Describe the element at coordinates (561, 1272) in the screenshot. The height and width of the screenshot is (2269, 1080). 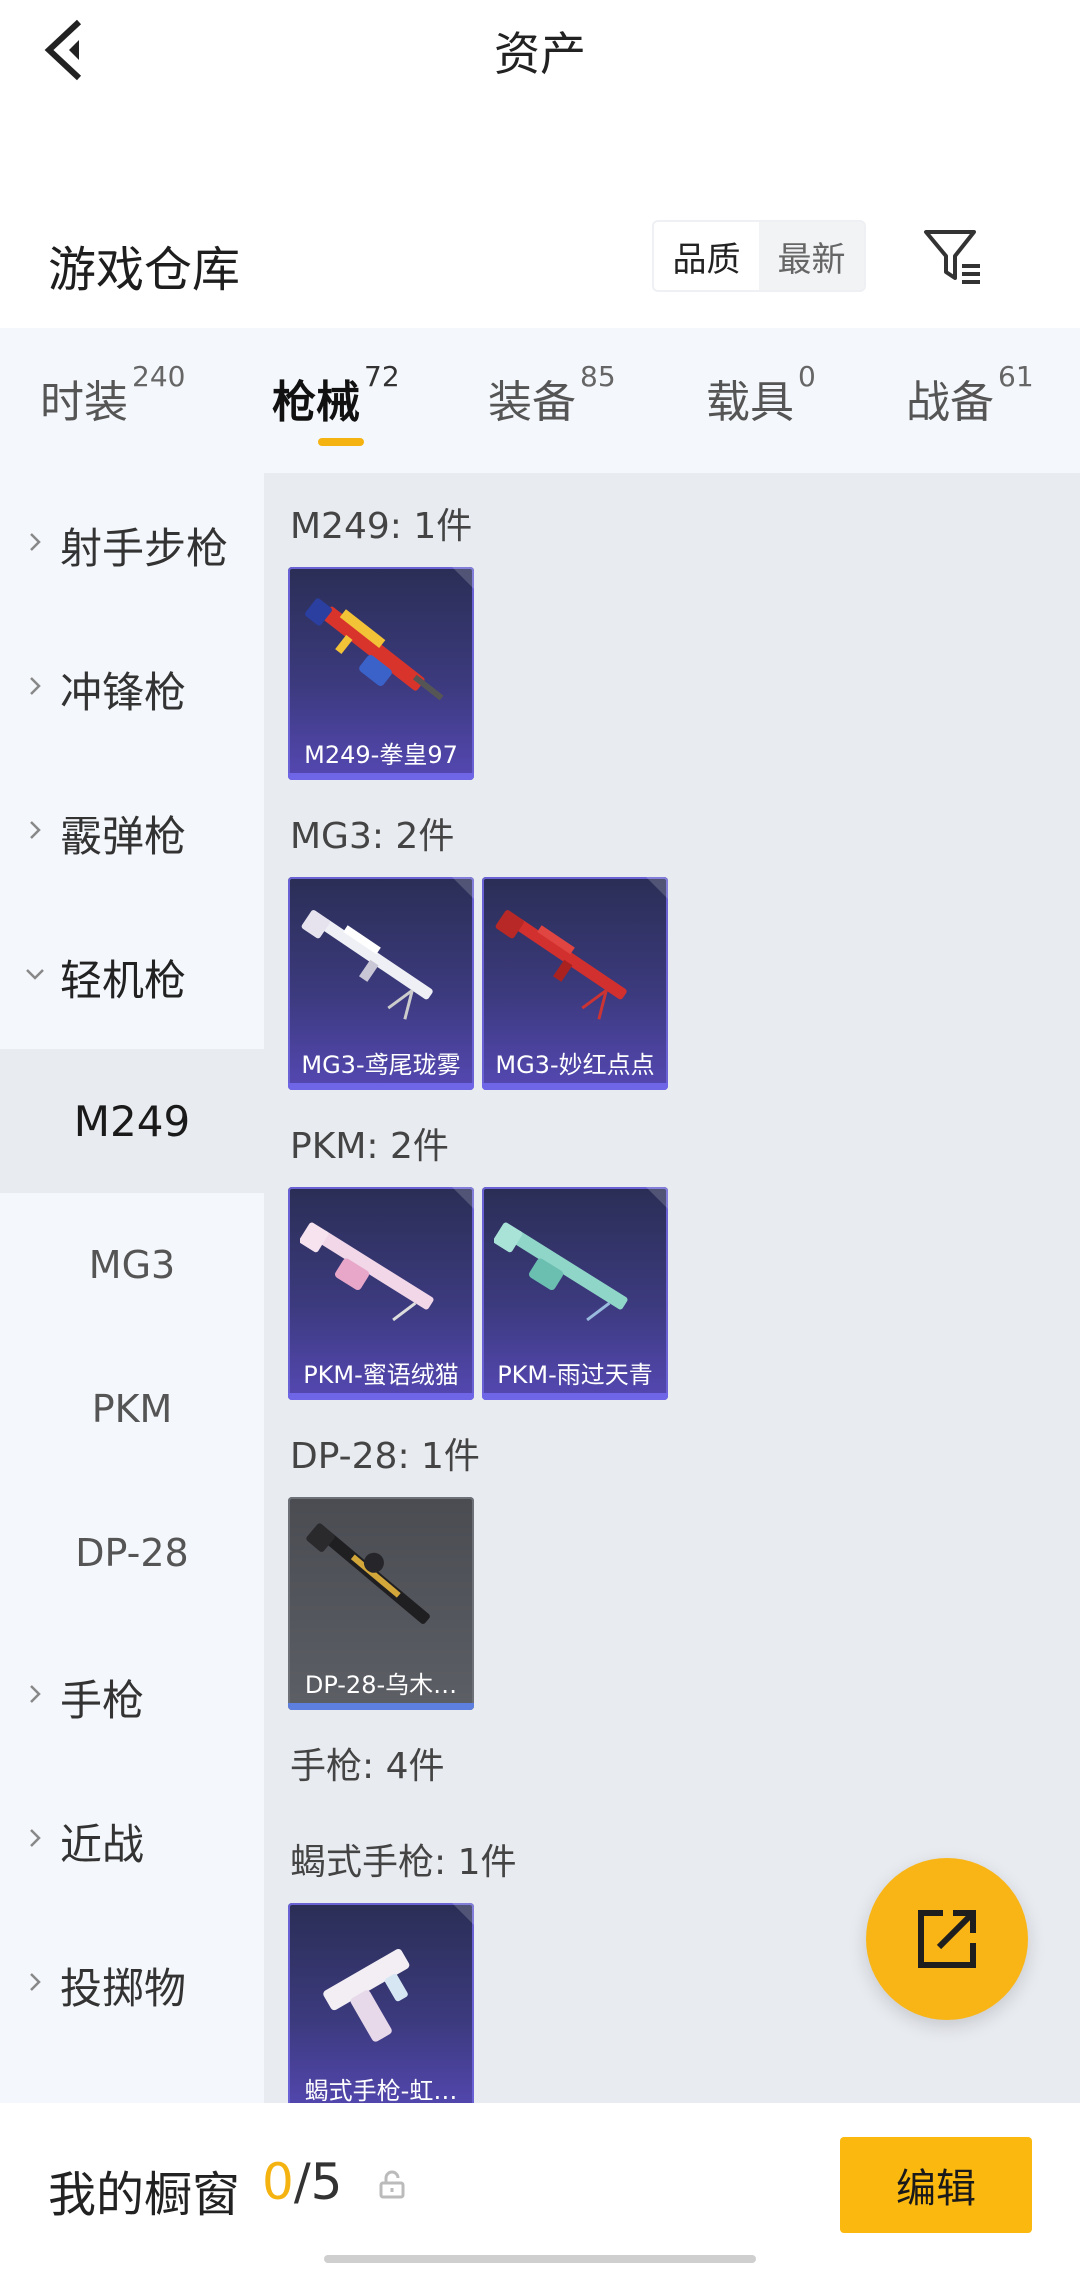
I see `lmg-teal-icon` at that location.